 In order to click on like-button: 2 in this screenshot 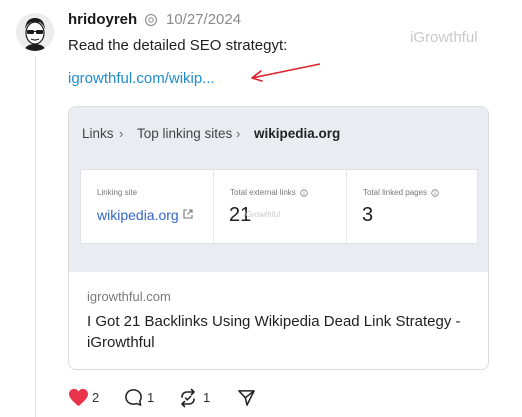, I will do `click(88, 398)`.